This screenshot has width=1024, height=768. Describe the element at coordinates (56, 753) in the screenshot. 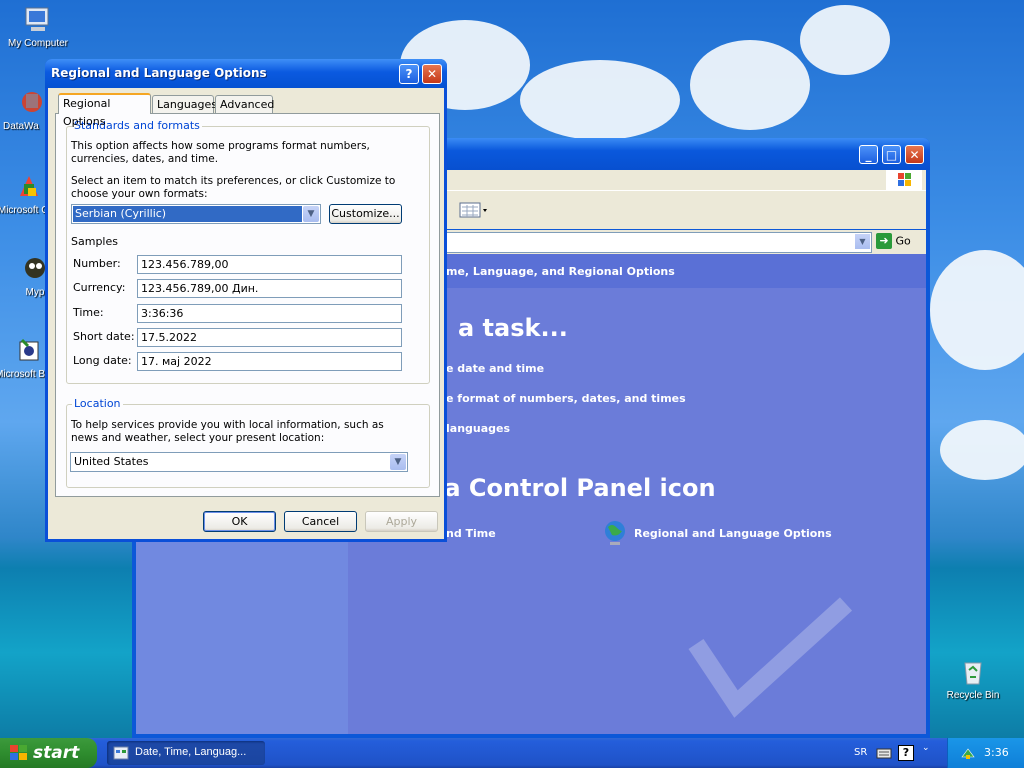

I see `start-label: start` at that location.